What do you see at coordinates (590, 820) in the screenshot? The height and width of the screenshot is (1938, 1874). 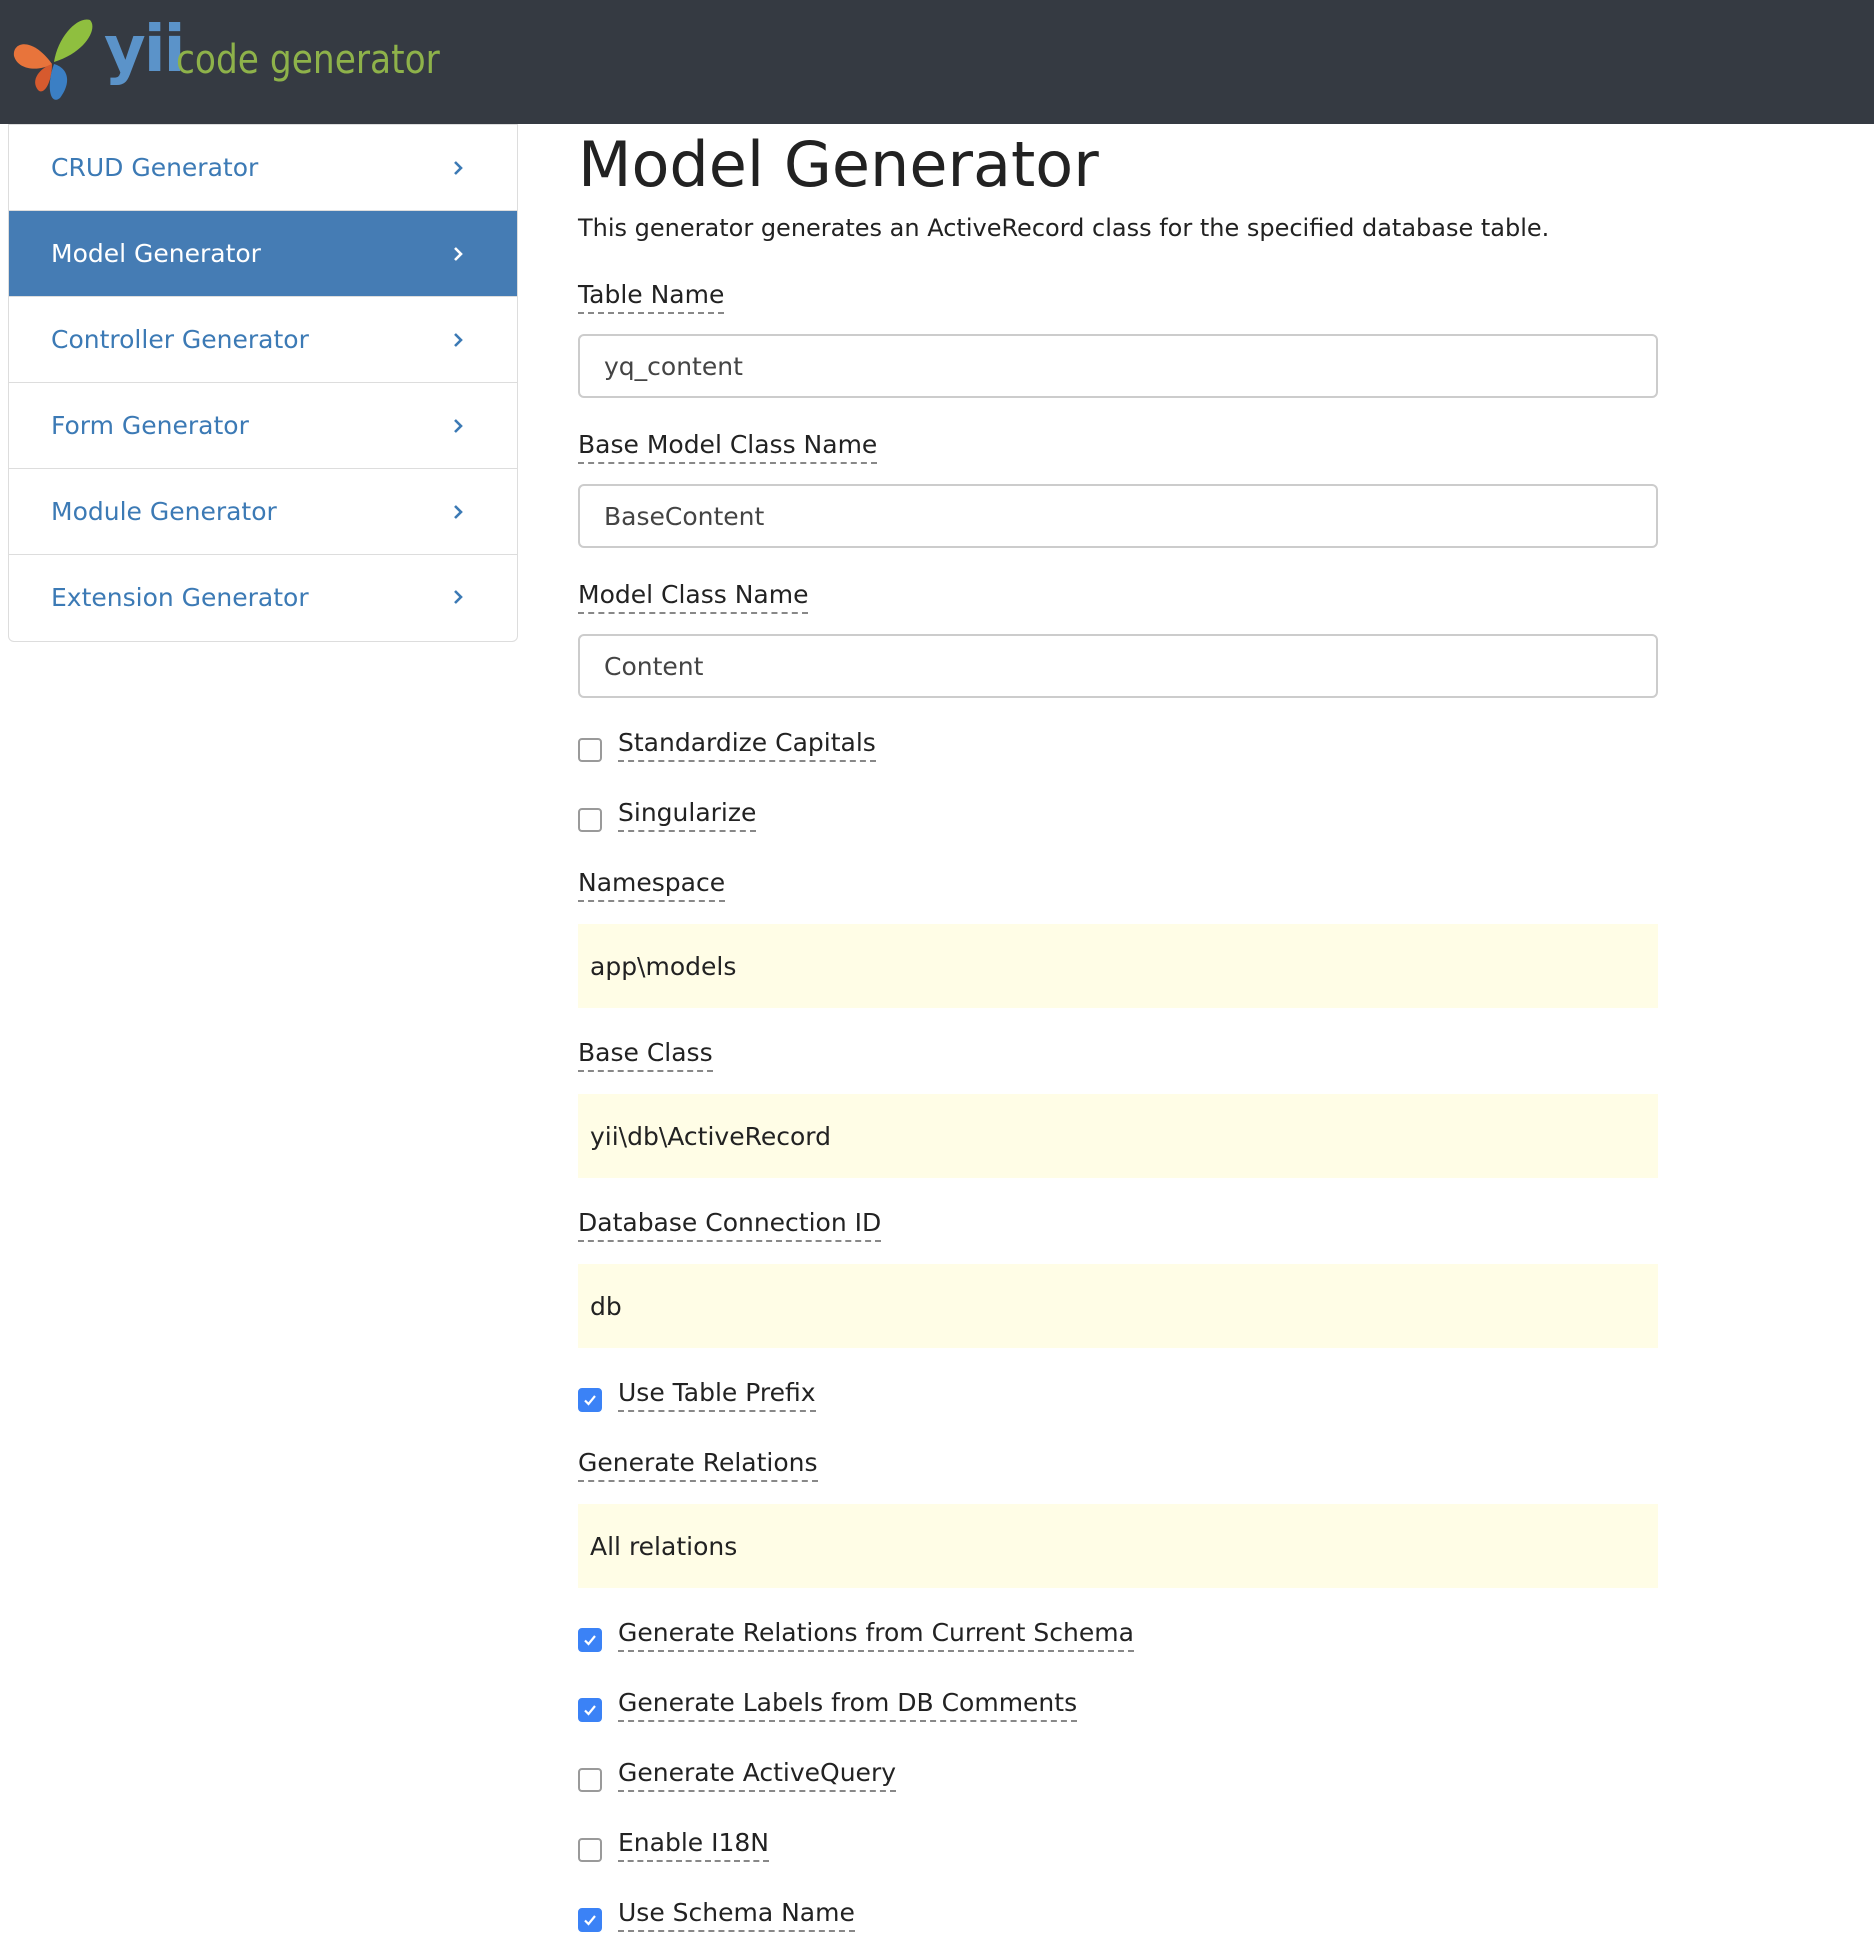 I see `singularize-checkbox` at bounding box center [590, 820].